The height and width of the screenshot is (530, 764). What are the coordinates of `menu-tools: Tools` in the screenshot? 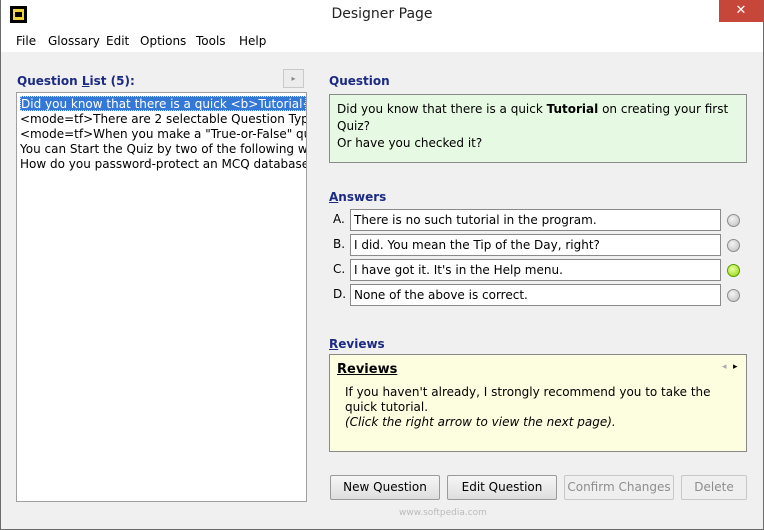 It's located at (211, 41).